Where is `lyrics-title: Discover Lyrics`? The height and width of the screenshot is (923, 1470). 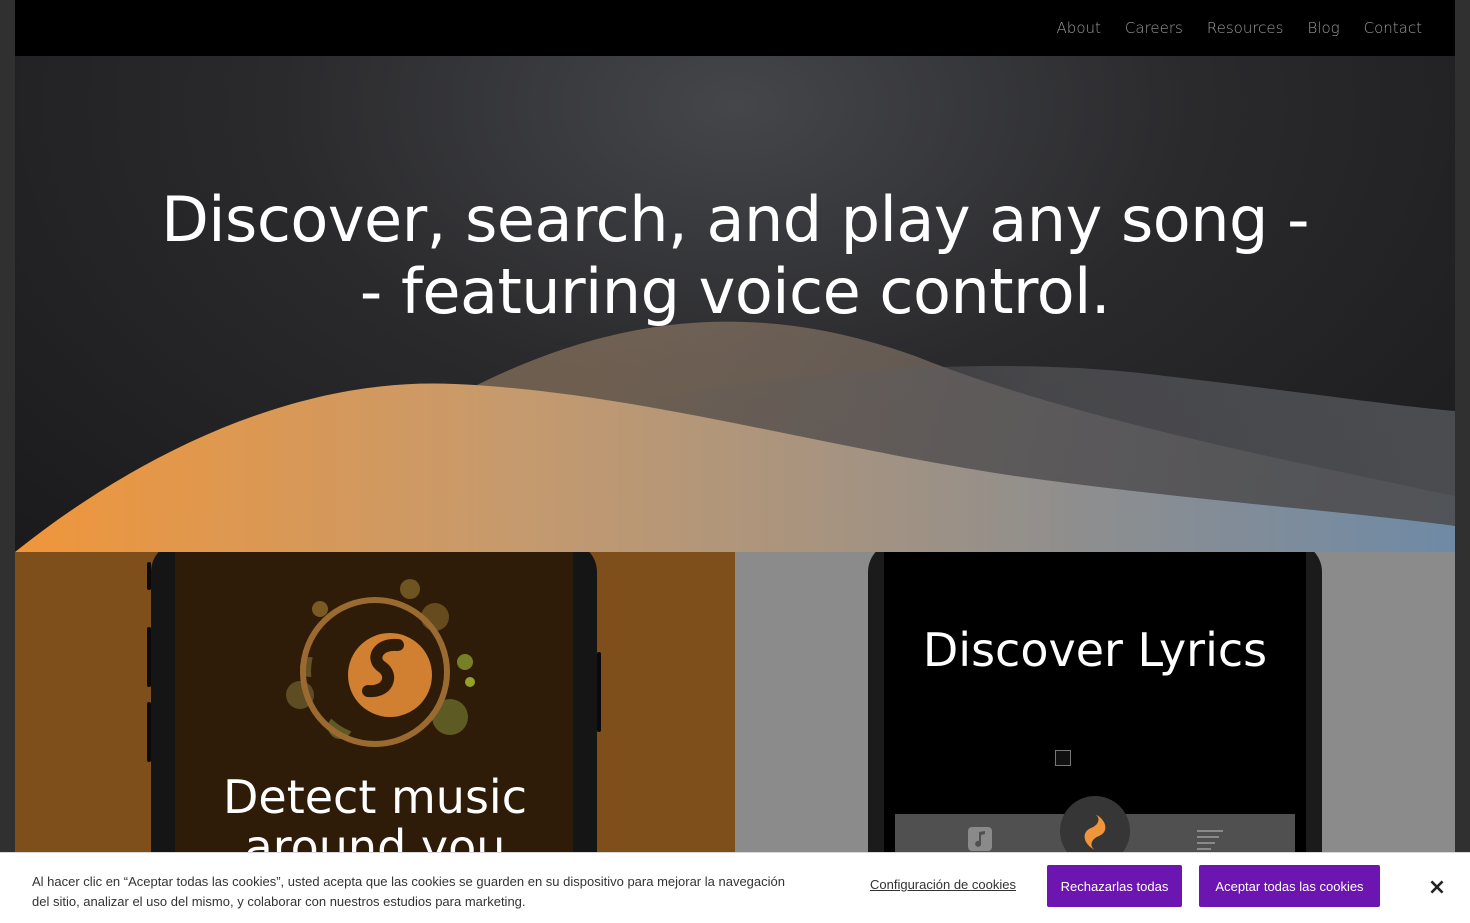 lyrics-title: Discover Lyrics is located at coordinates (1095, 650).